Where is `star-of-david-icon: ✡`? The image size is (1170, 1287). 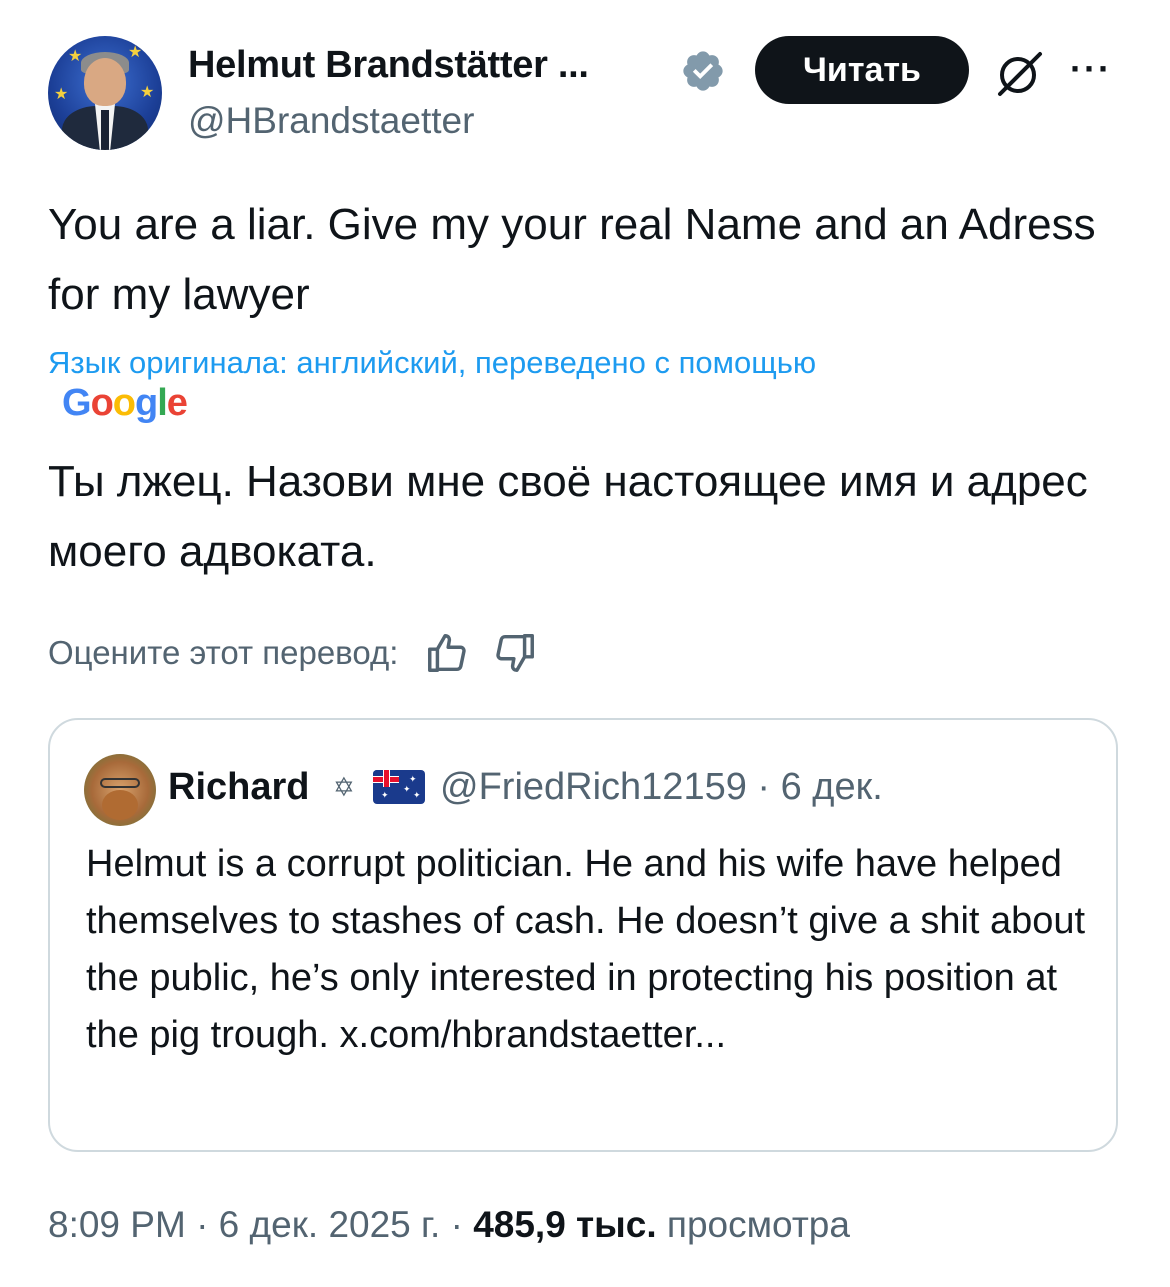
star-of-david-icon: ✡ is located at coordinates (344, 787).